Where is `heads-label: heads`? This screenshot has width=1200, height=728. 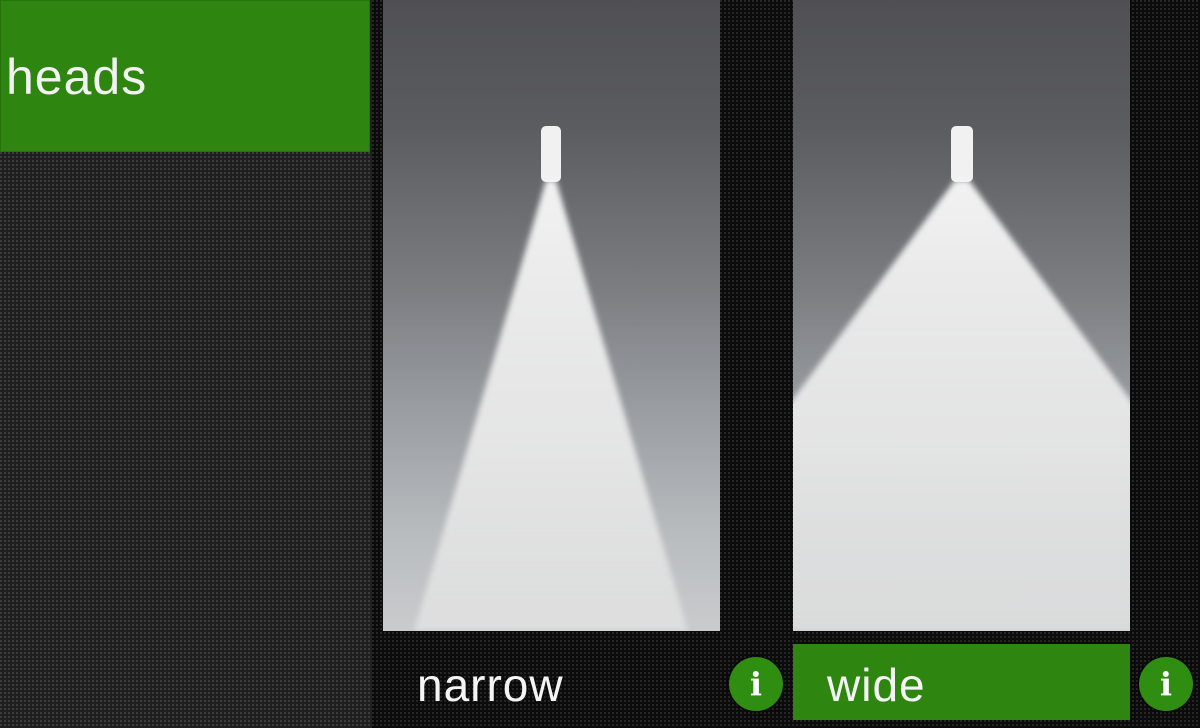 heads-label: heads is located at coordinates (77, 77).